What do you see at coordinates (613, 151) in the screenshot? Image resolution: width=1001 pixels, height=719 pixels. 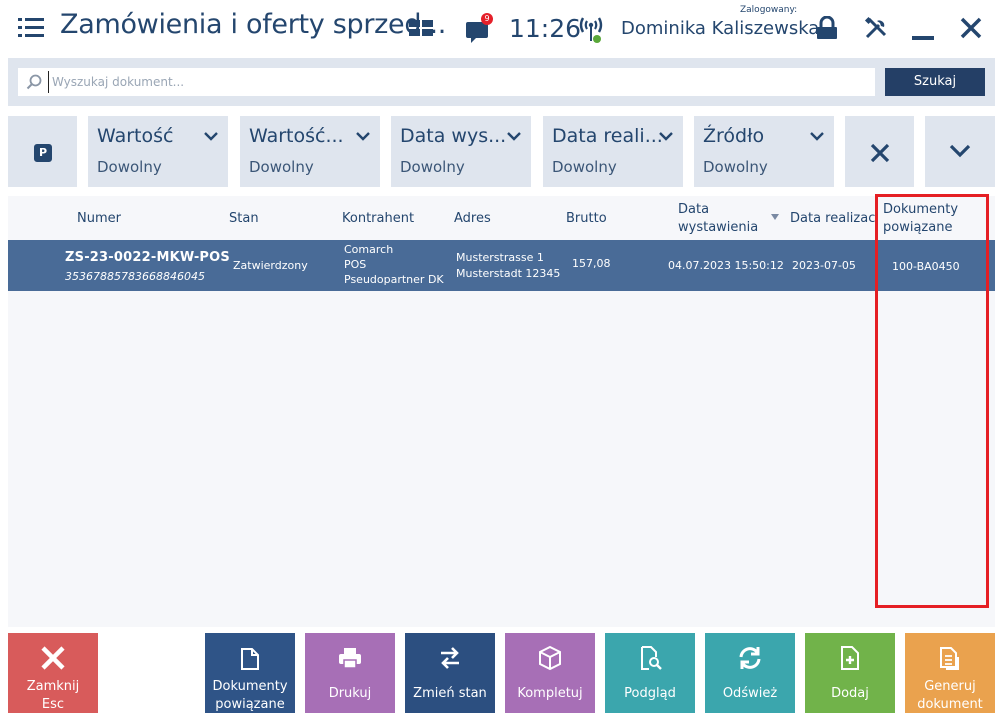 I see `filter-realization-date: Data reali... Dowolny` at bounding box center [613, 151].